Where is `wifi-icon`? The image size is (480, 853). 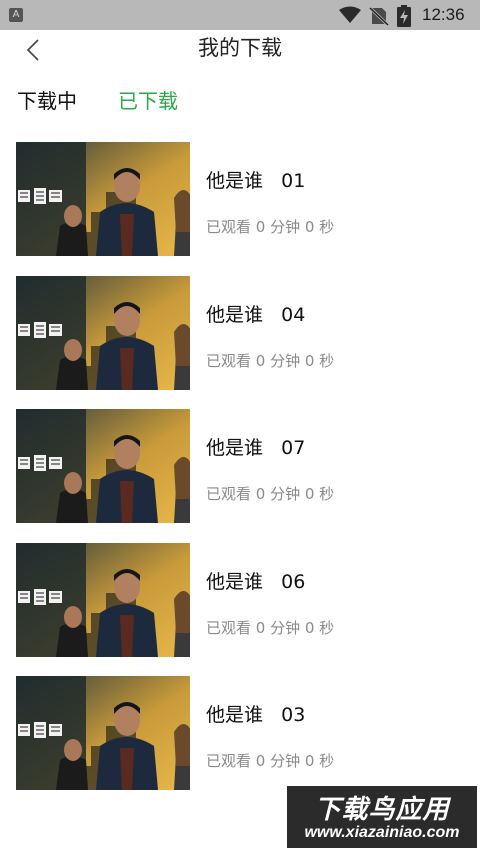
wifi-icon is located at coordinates (350, 14).